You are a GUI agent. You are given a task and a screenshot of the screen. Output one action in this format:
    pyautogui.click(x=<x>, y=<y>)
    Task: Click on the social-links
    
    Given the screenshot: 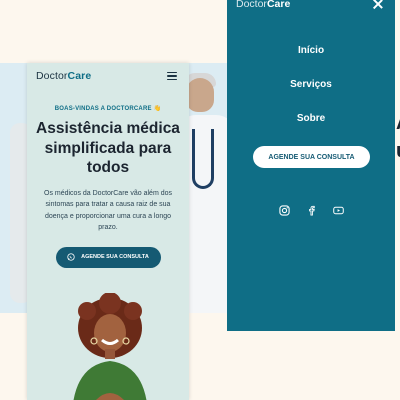 What is the action you would take?
    pyautogui.click(x=311, y=209)
    